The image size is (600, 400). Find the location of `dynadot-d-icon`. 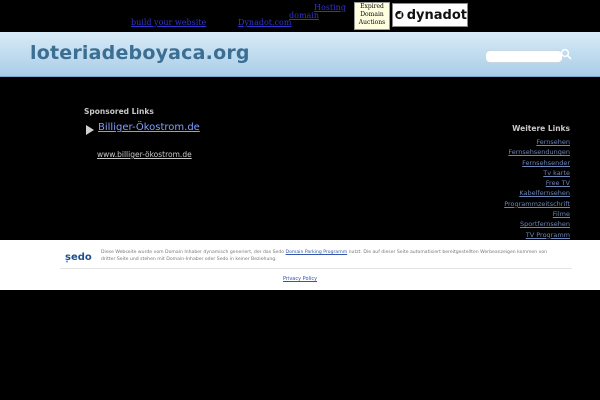

dynadot-d-icon is located at coordinates (399, 15).